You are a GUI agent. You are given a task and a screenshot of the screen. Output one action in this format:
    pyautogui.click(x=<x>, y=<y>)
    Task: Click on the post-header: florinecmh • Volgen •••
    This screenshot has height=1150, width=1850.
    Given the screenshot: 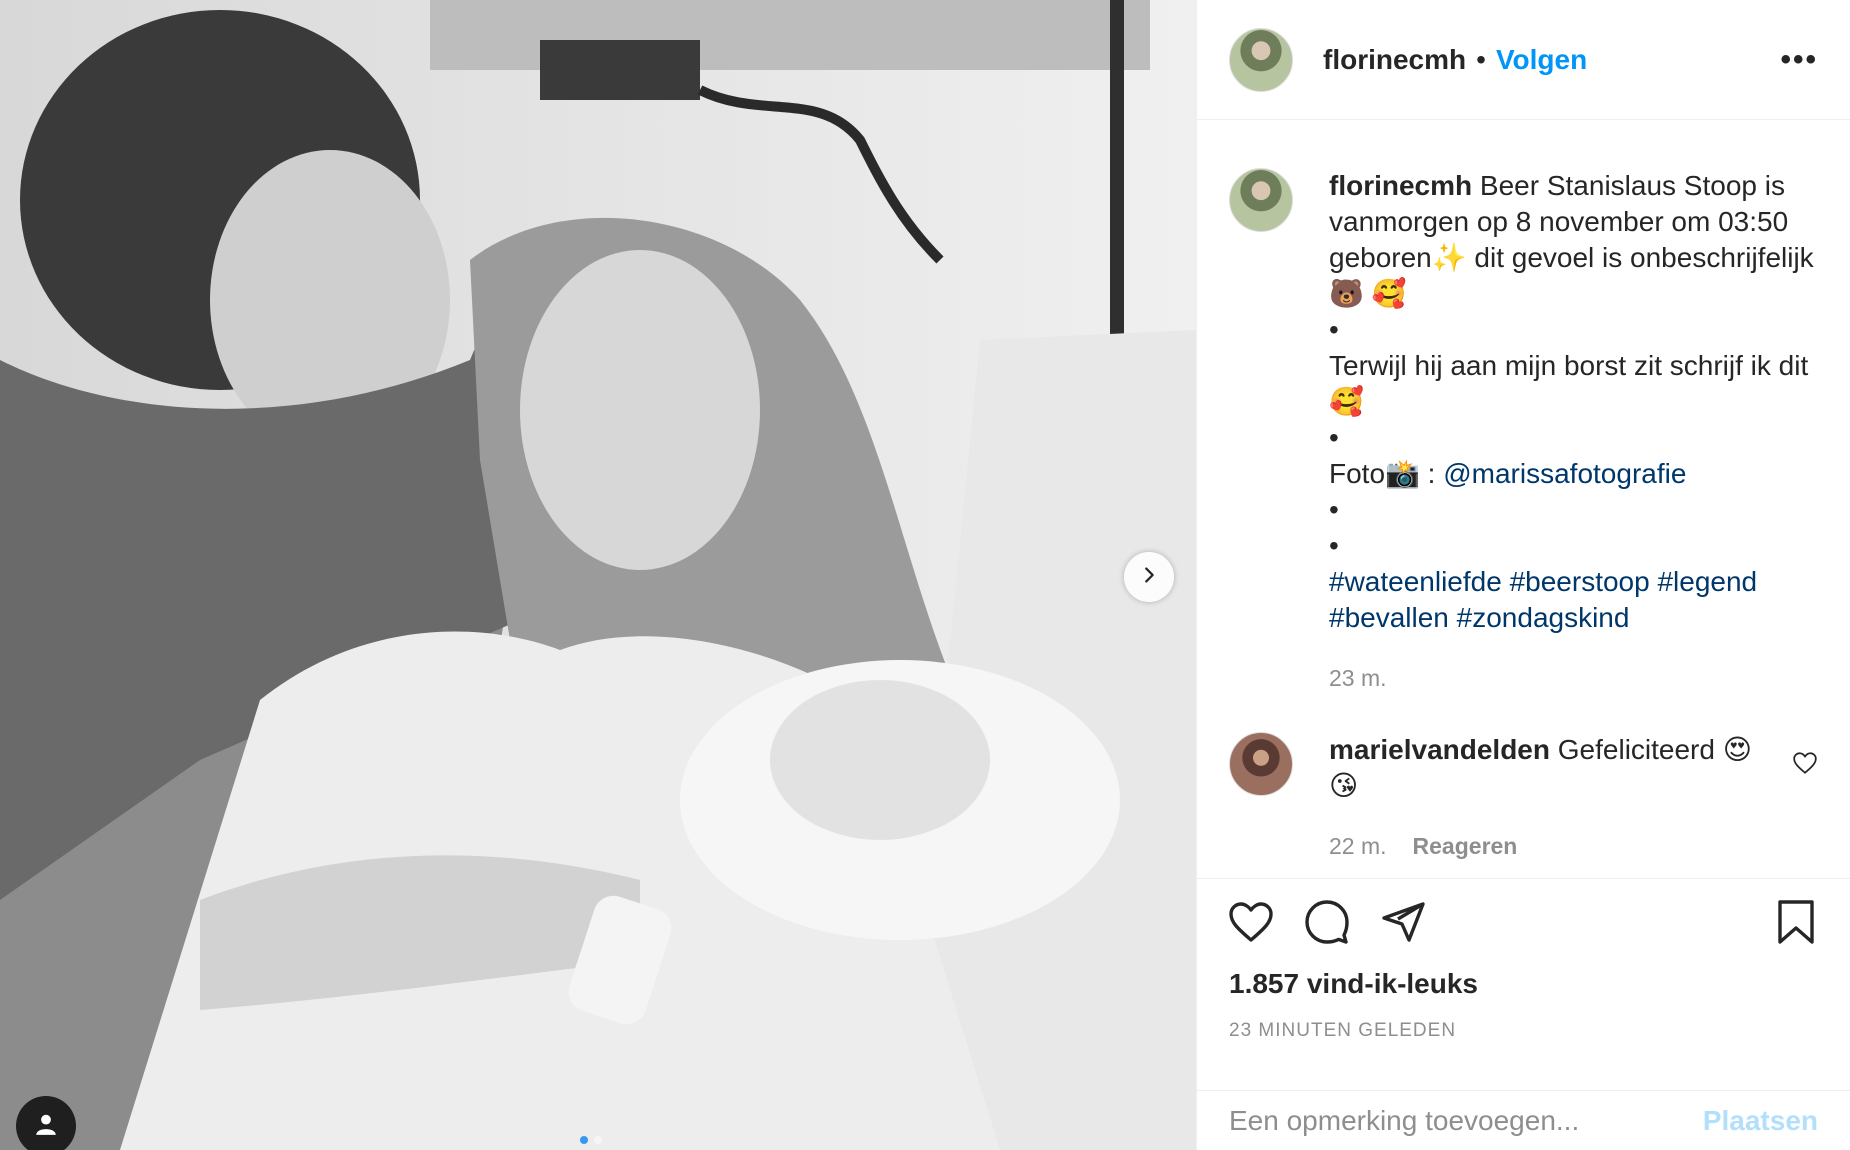 What is the action you would take?
    pyautogui.click(x=1523, y=60)
    